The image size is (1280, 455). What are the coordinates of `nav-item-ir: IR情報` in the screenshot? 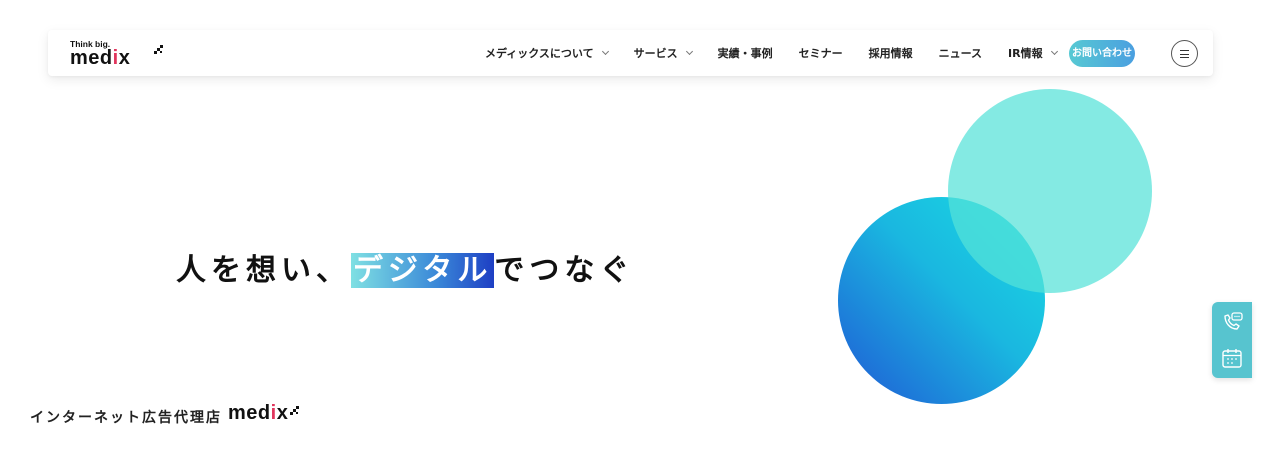 It's located at (1033, 53).